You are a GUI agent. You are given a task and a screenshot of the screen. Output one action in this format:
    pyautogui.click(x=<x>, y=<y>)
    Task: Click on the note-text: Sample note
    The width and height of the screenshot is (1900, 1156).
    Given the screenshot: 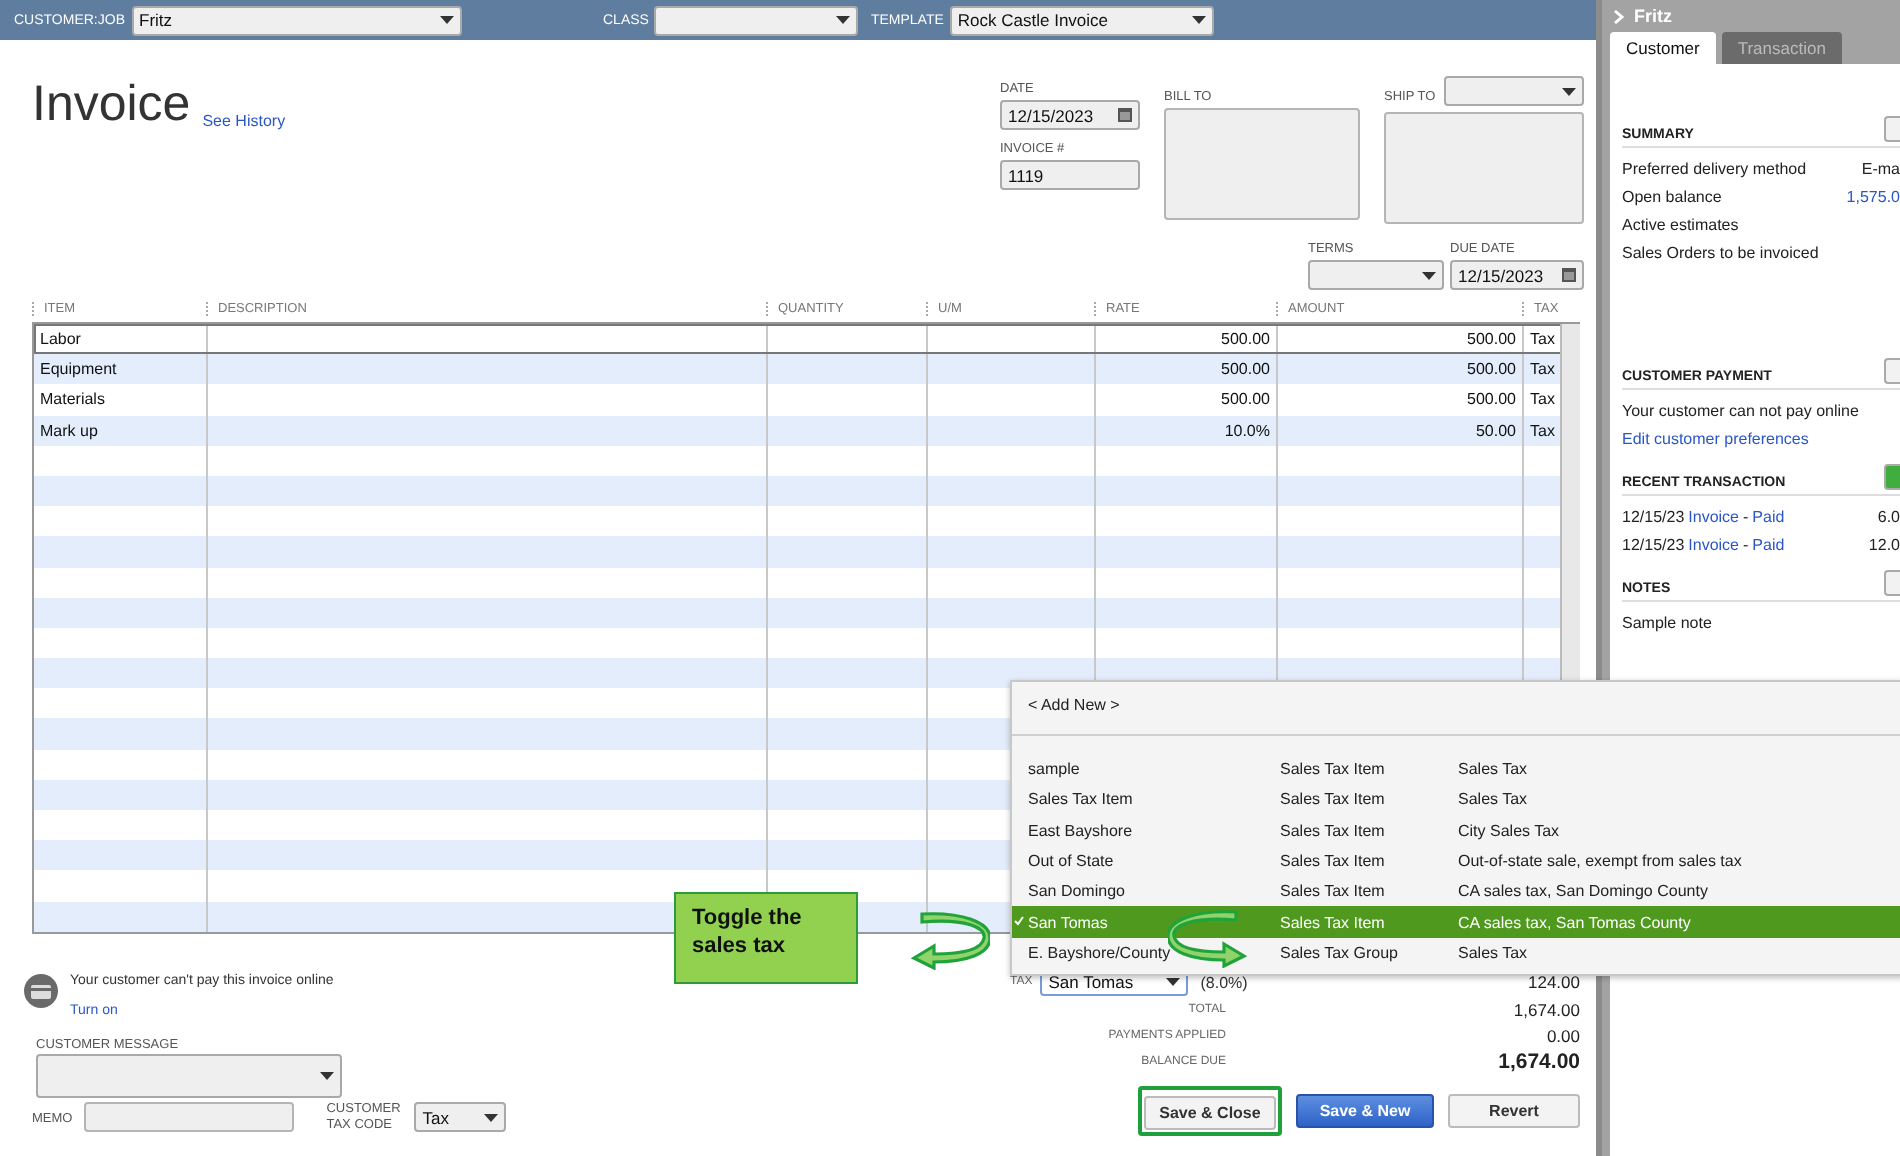 What is the action you would take?
    pyautogui.click(x=1667, y=622)
    